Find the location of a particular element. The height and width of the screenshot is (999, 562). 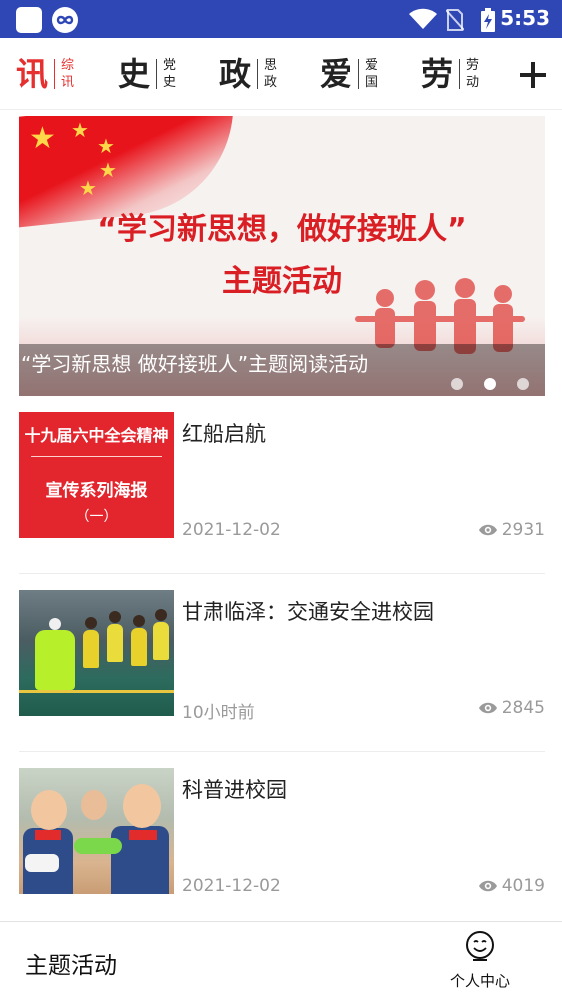

tab-news-label: 讯 is located at coordinates (32, 74).